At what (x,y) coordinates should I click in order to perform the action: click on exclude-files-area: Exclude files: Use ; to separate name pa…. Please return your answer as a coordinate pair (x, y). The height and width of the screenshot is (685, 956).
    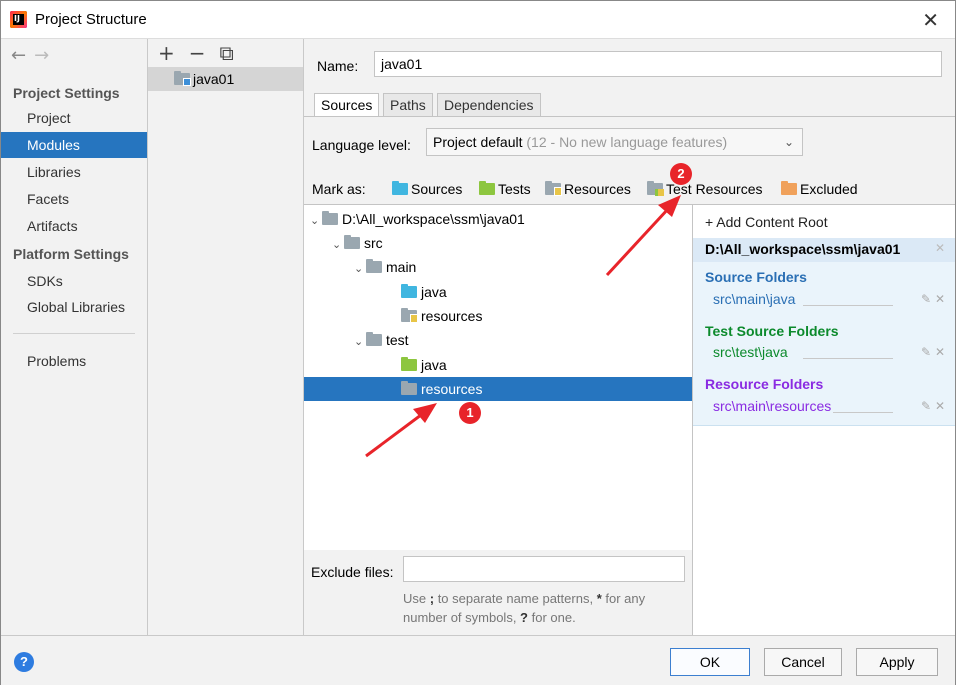
    Looking at the image, I should click on (498, 593).